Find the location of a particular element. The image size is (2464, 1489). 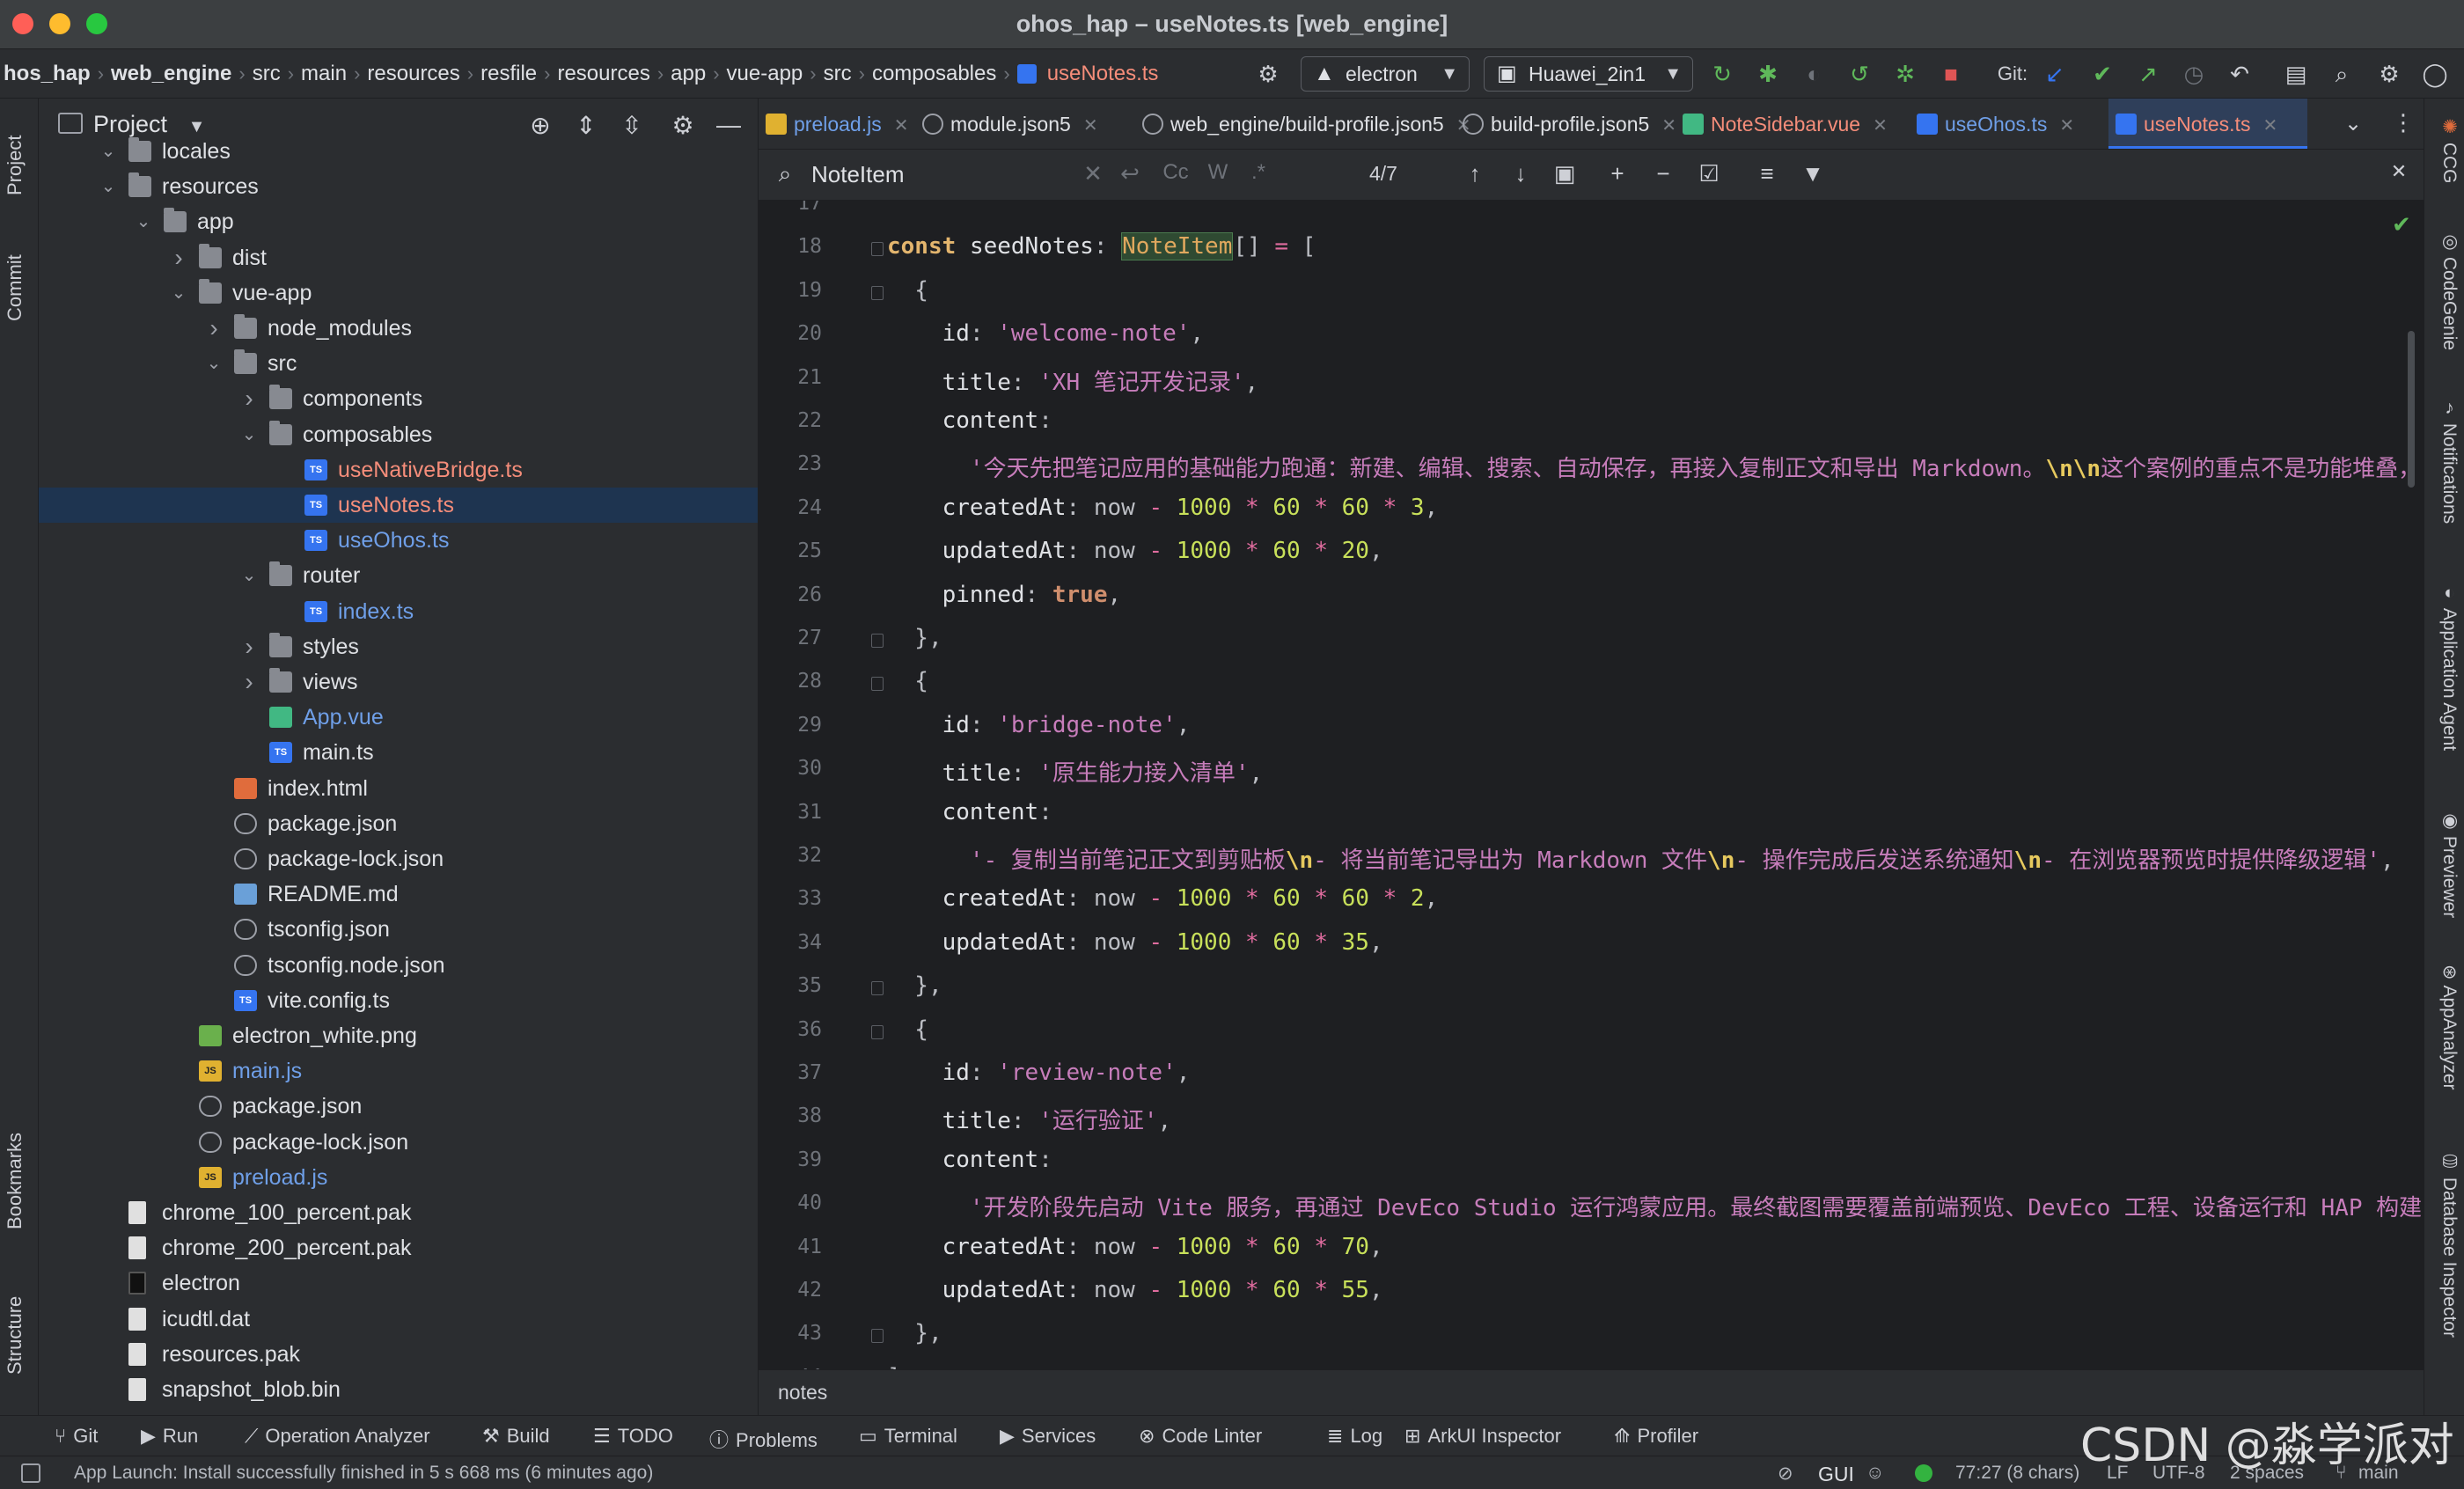

match-case-toggle: Cc is located at coordinates (1176, 172).